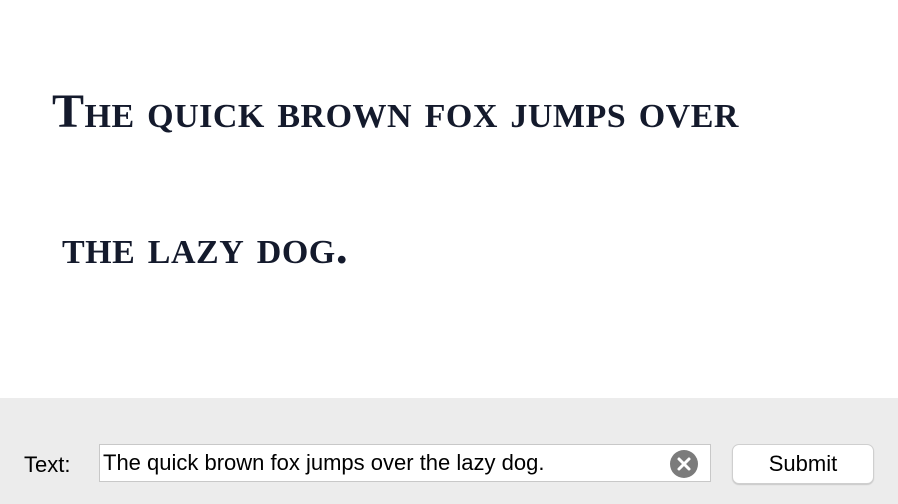 The height and width of the screenshot is (504, 898). What do you see at coordinates (803, 464) in the screenshot?
I see `submit-button: Submit` at bounding box center [803, 464].